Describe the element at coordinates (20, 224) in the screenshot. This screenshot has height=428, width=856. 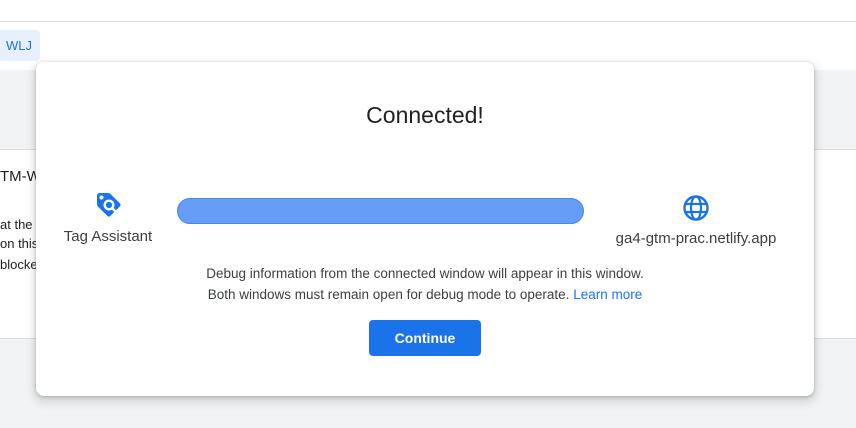
I see `background-text-line: at the f` at that location.